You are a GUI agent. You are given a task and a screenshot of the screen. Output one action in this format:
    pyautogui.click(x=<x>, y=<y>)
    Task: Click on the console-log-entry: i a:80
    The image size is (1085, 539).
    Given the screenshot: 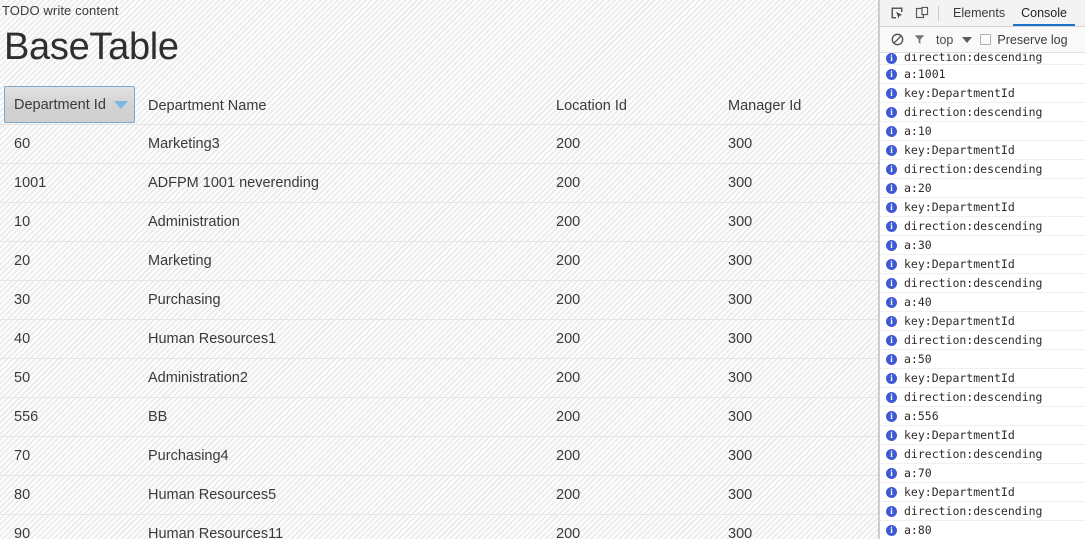 What is the action you would take?
    pyautogui.click(x=982, y=530)
    